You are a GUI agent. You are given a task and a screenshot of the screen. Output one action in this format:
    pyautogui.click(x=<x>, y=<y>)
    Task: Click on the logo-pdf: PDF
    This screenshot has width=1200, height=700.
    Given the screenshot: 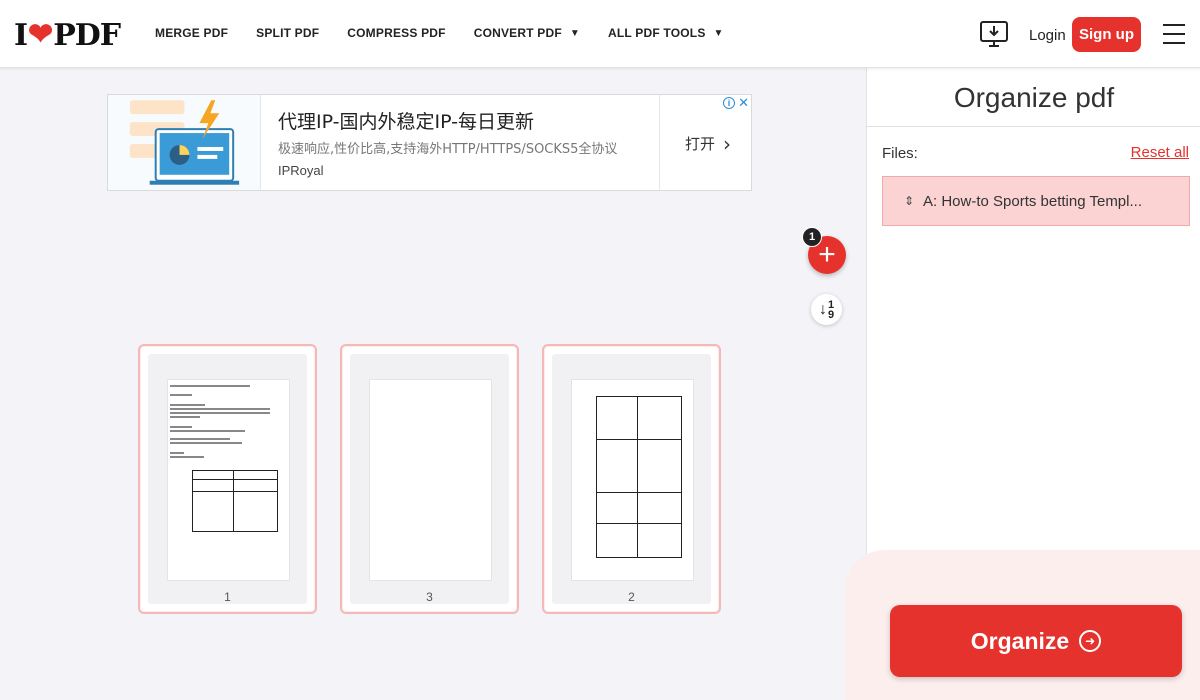 What is the action you would take?
    pyautogui.click(x=87, y=35)
    